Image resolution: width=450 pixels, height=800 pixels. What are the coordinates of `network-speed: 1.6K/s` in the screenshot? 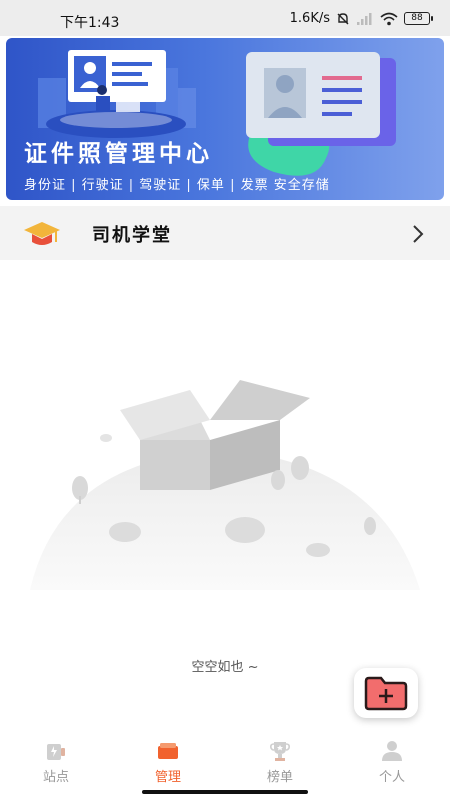 It's located at (309, 18).